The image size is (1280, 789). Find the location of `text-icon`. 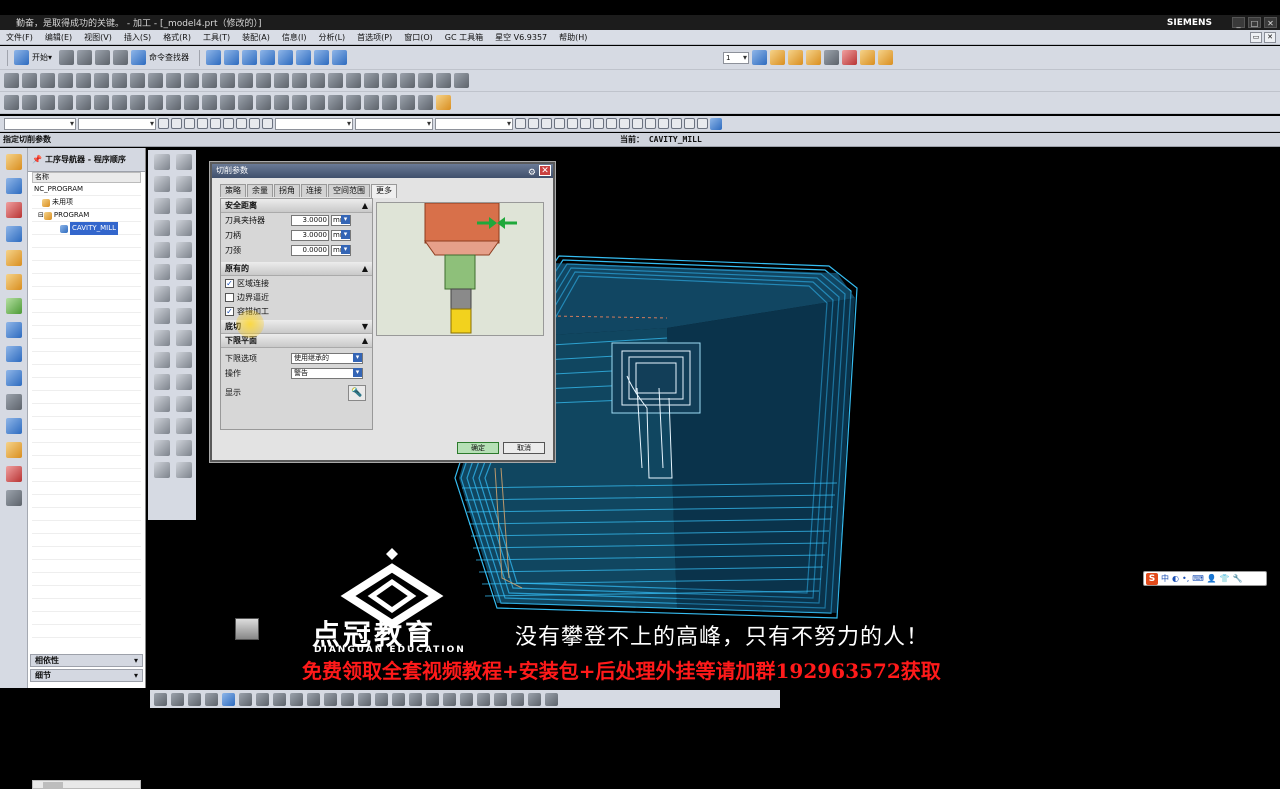

text-icon is located at coordinates (162, 338).